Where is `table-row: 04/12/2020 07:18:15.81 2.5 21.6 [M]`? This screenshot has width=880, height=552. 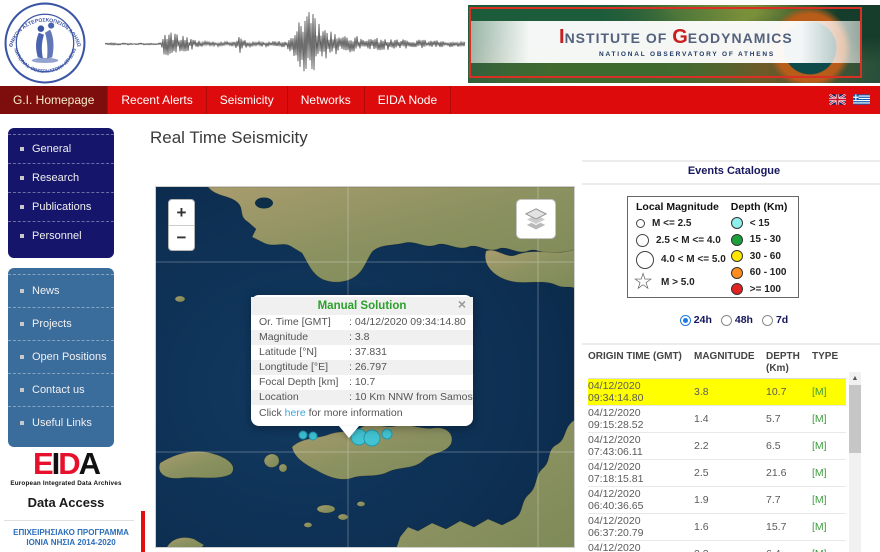 table-row: 04/12/2020 07:18:15.81 2.5 21.6 [M] is located at coordinates (717, 473).